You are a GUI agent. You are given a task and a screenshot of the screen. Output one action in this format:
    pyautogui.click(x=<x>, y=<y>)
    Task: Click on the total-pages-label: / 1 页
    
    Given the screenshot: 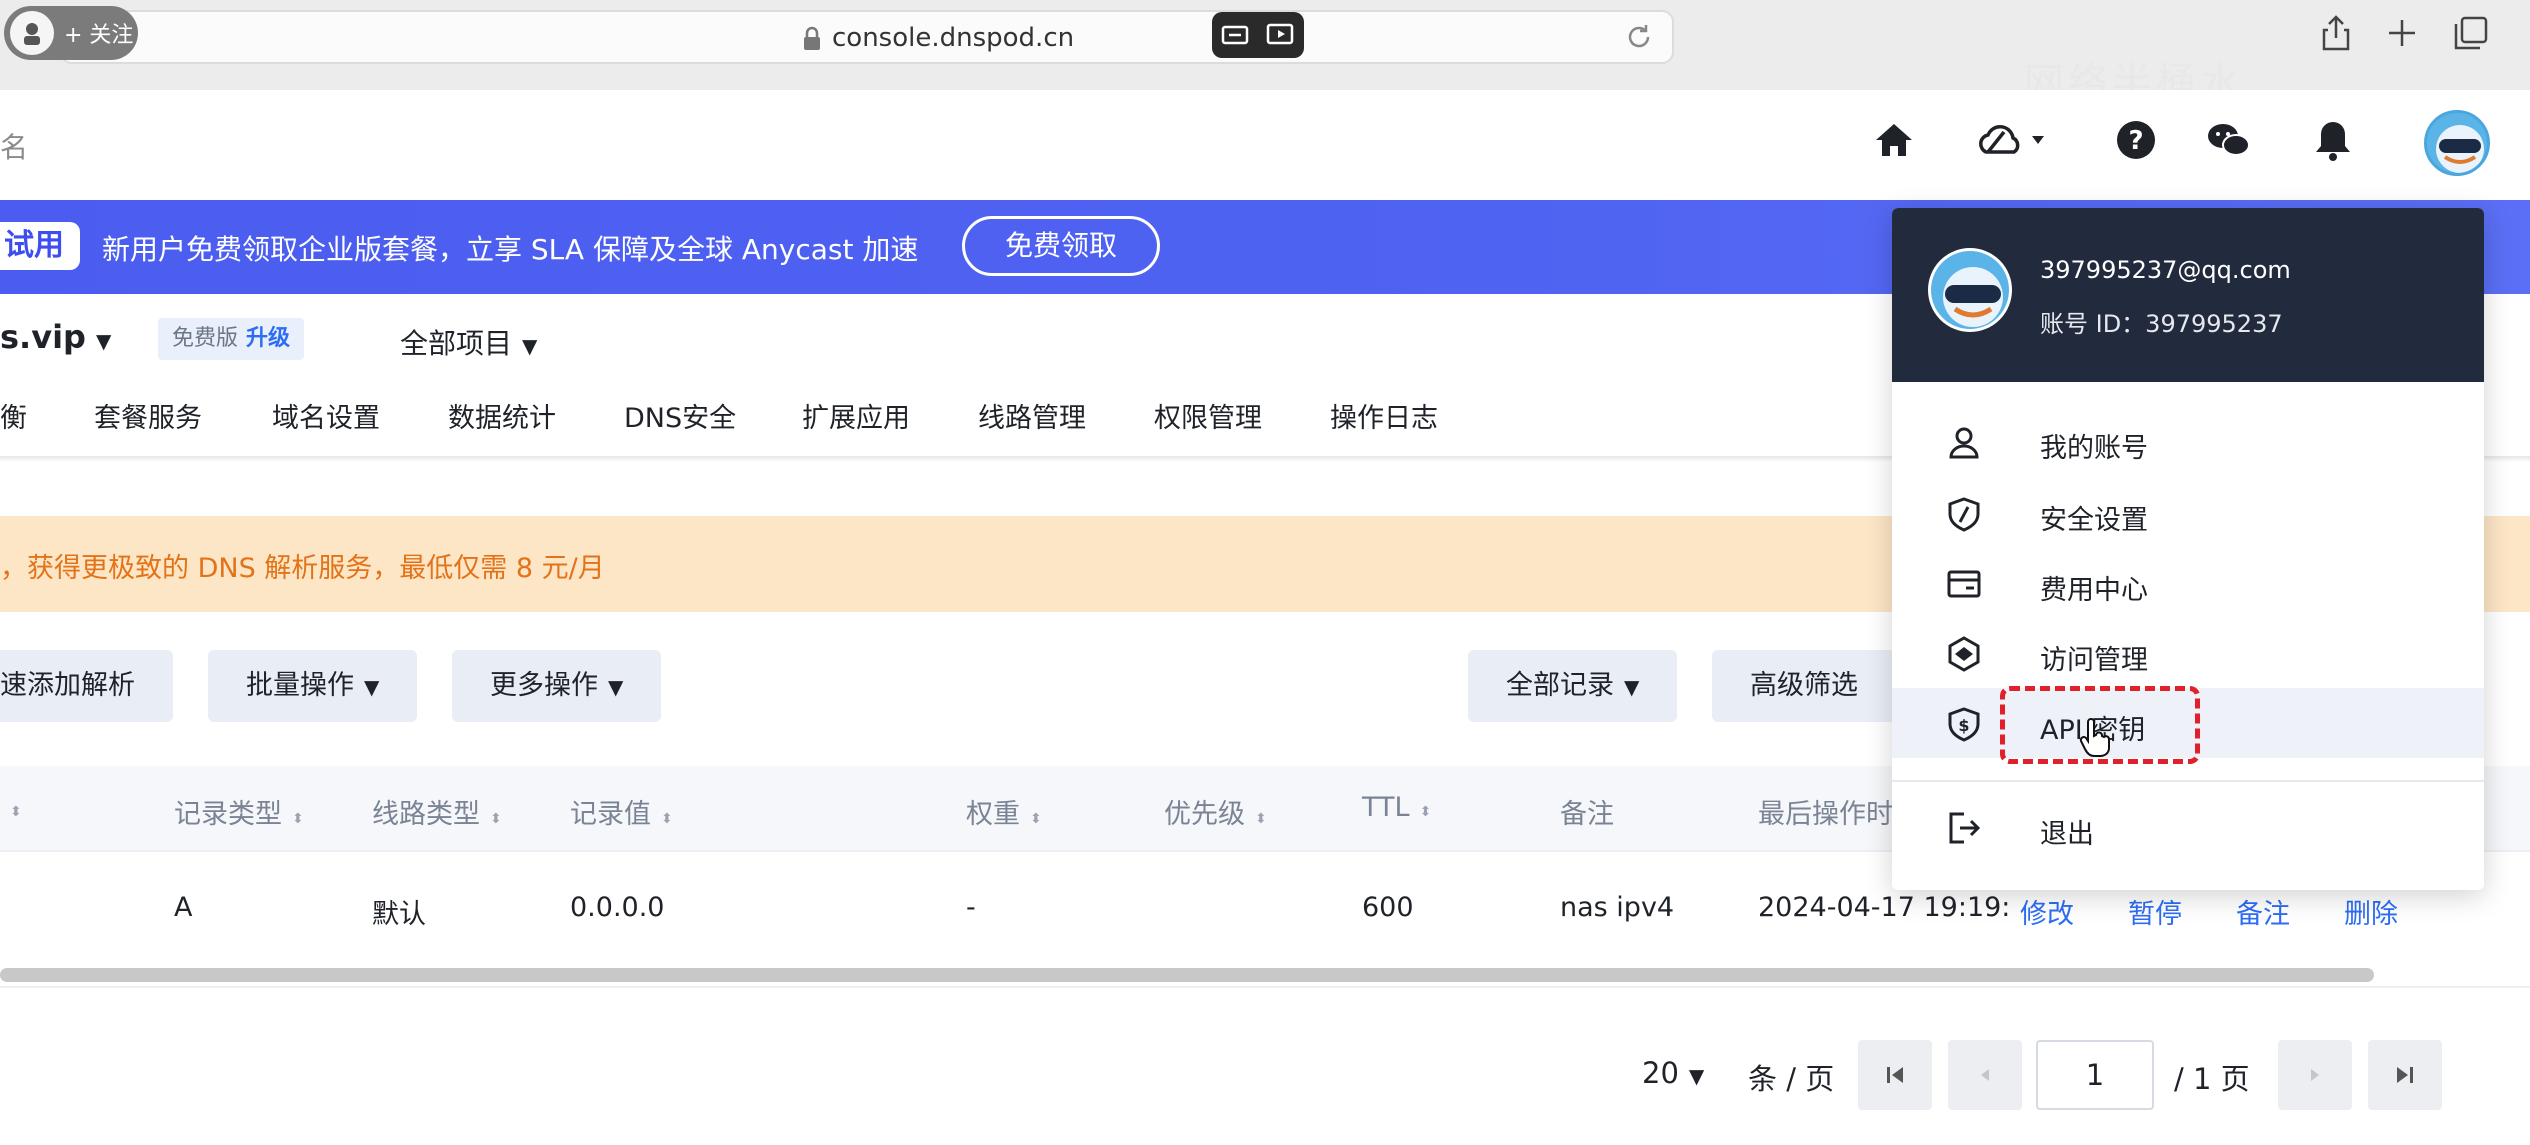 What is the action you would take?
    pyautogui.click(x=2212, y=1079)
    